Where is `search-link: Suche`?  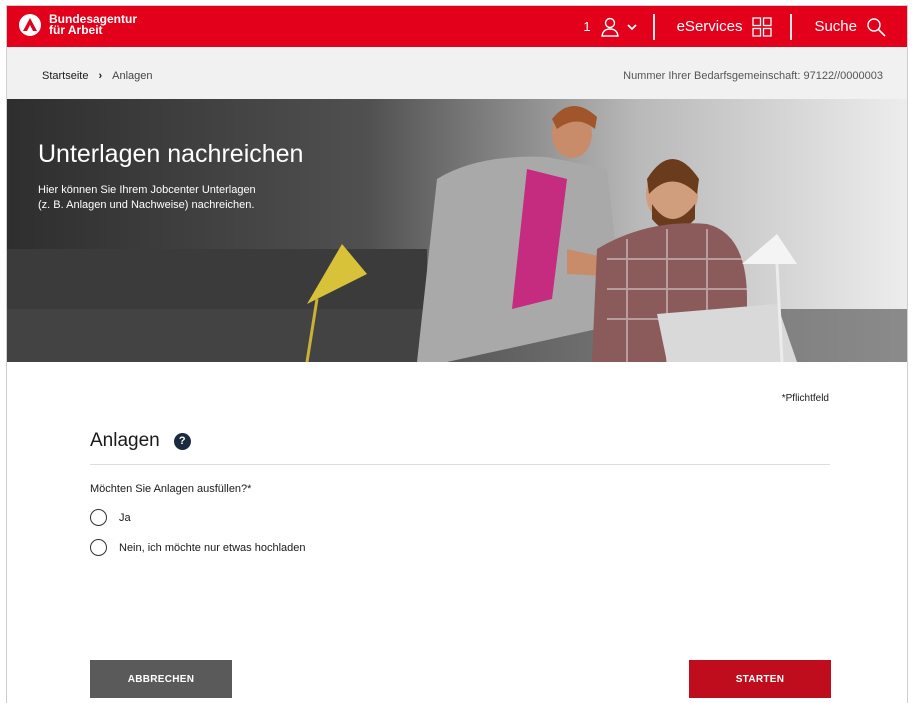
search-link: Suche is located at coordinates (835, 26).